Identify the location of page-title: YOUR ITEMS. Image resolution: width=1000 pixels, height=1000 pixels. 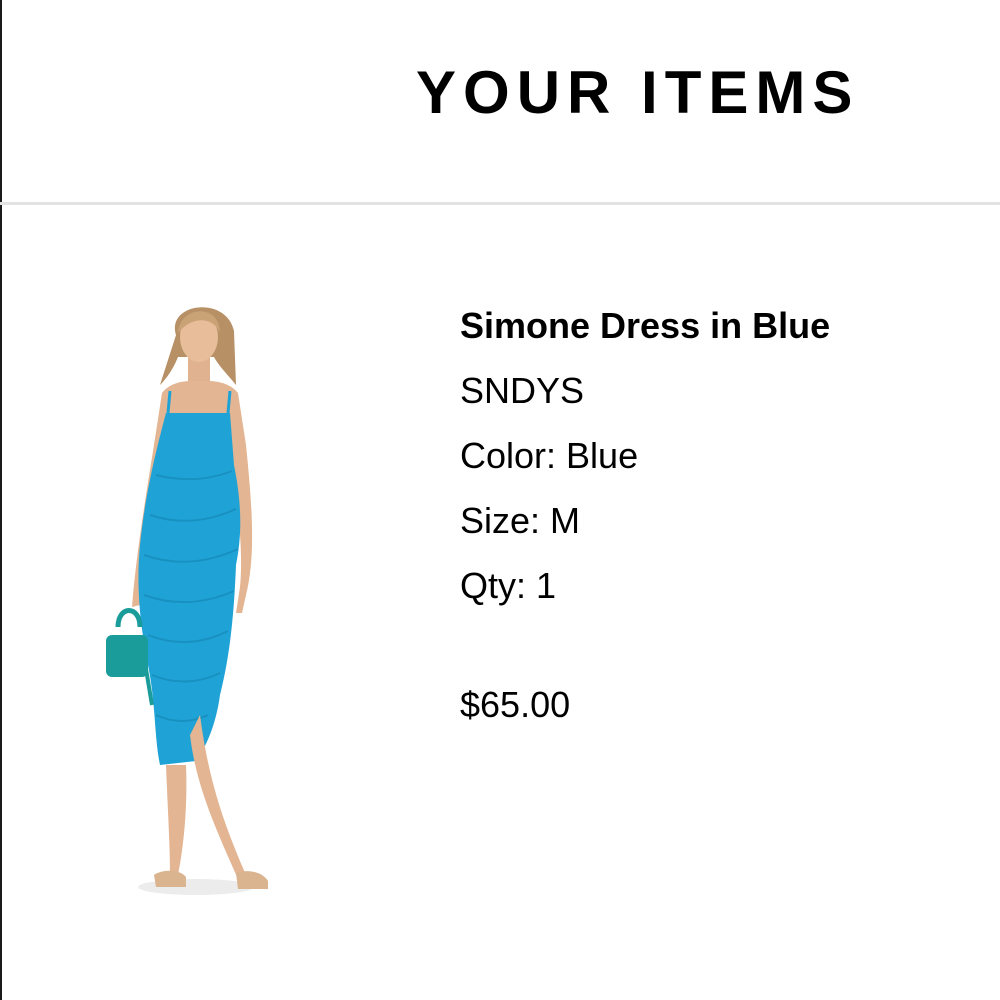
(638, 92).